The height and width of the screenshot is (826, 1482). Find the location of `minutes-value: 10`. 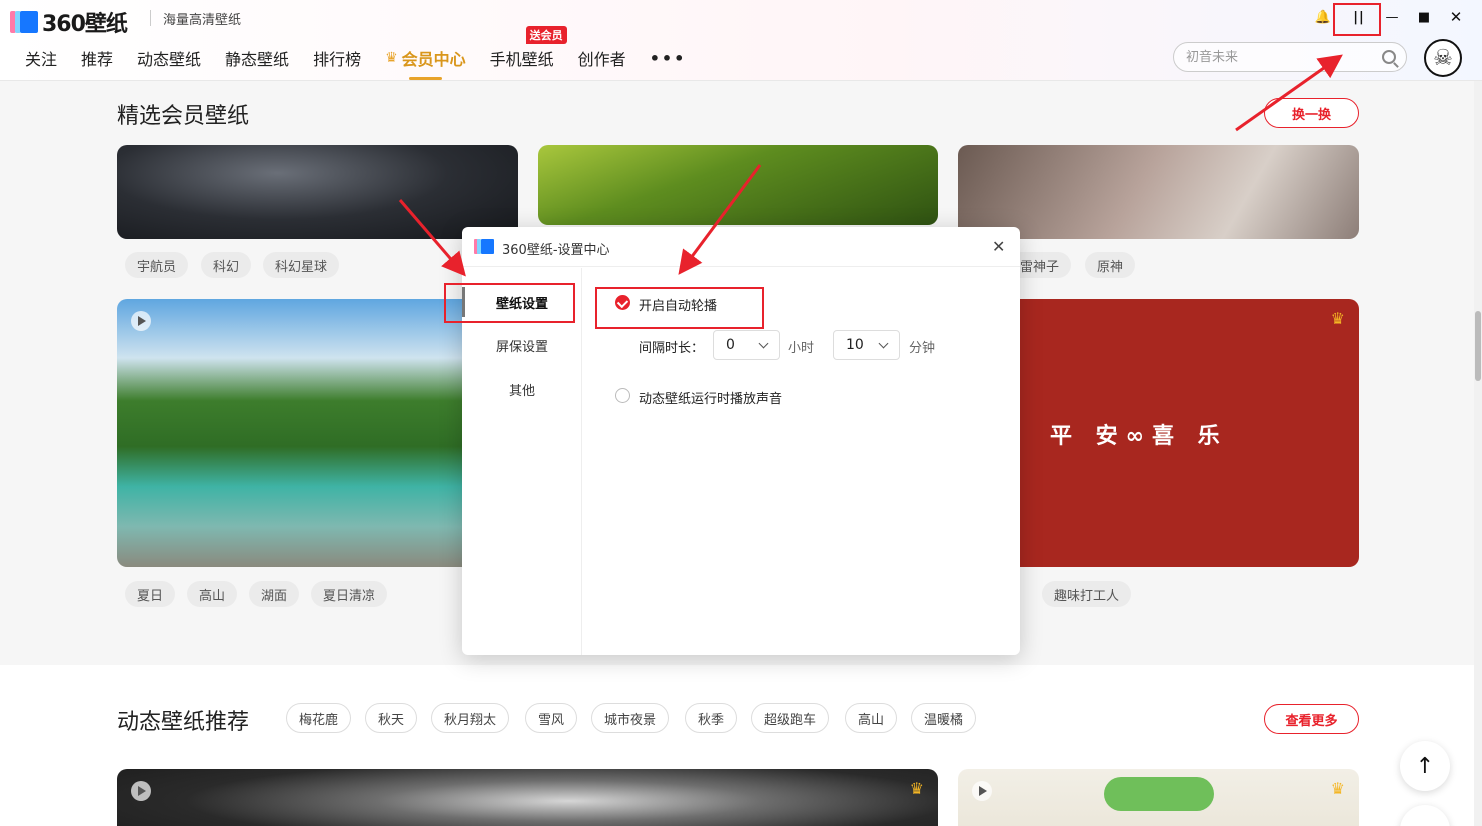

minutes-value: 10 is located at coordinates (855, 345).